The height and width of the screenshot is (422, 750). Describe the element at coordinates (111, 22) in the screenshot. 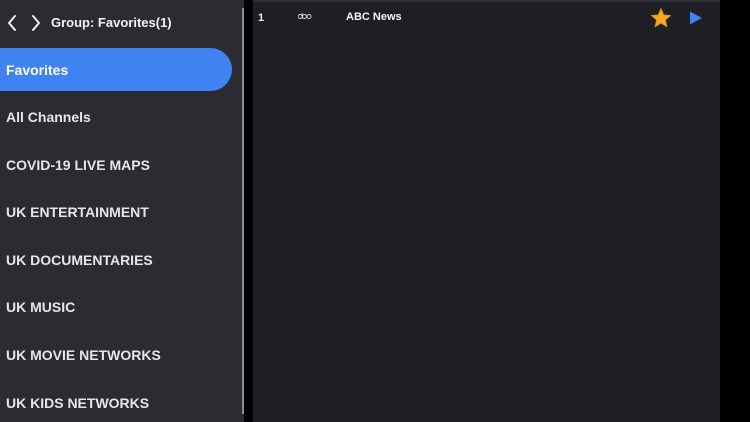

I see `group-title: Group: Favorites(1)` at that location.